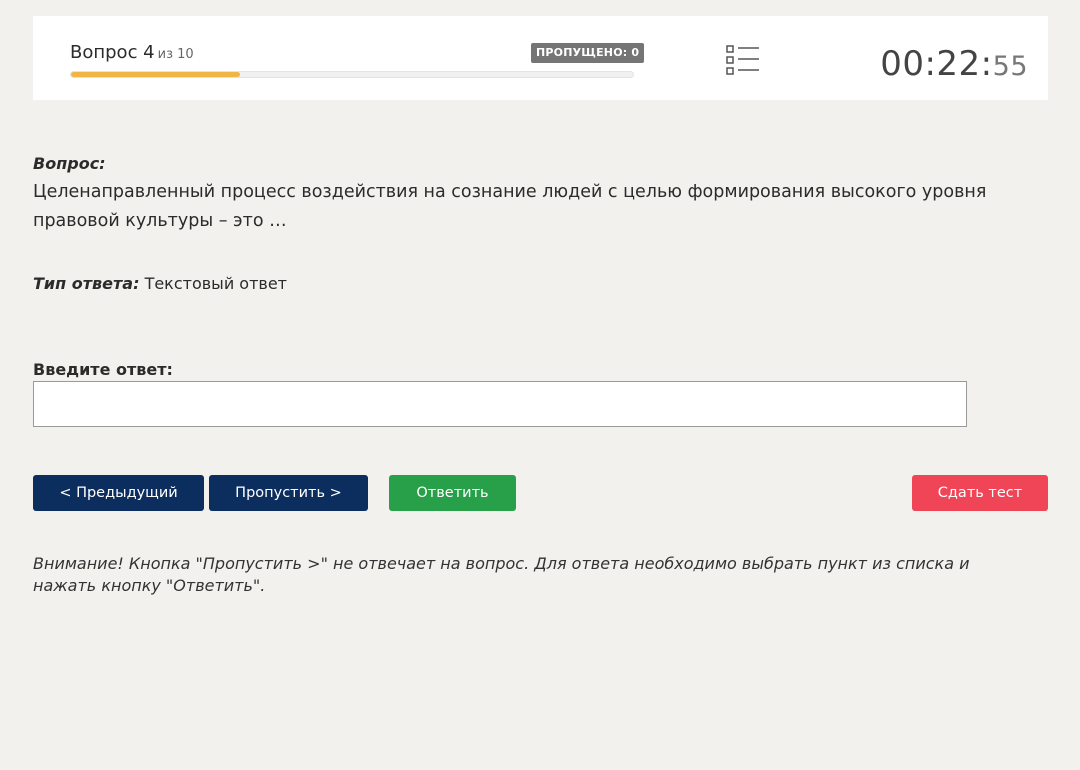  I want to click on test-header: Вопрос 4 из 10 ПРОПУЩЕНО: 0 00:22:55, so click(540, 58).